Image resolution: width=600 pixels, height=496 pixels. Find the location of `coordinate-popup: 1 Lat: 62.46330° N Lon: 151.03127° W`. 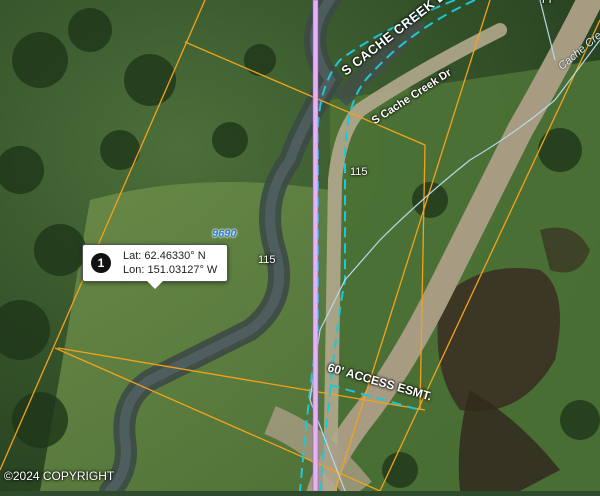

coordinate-popup: 1 Lat: 62.46330° N Lon: 151.03127° W is located at coordinates (155, 266).